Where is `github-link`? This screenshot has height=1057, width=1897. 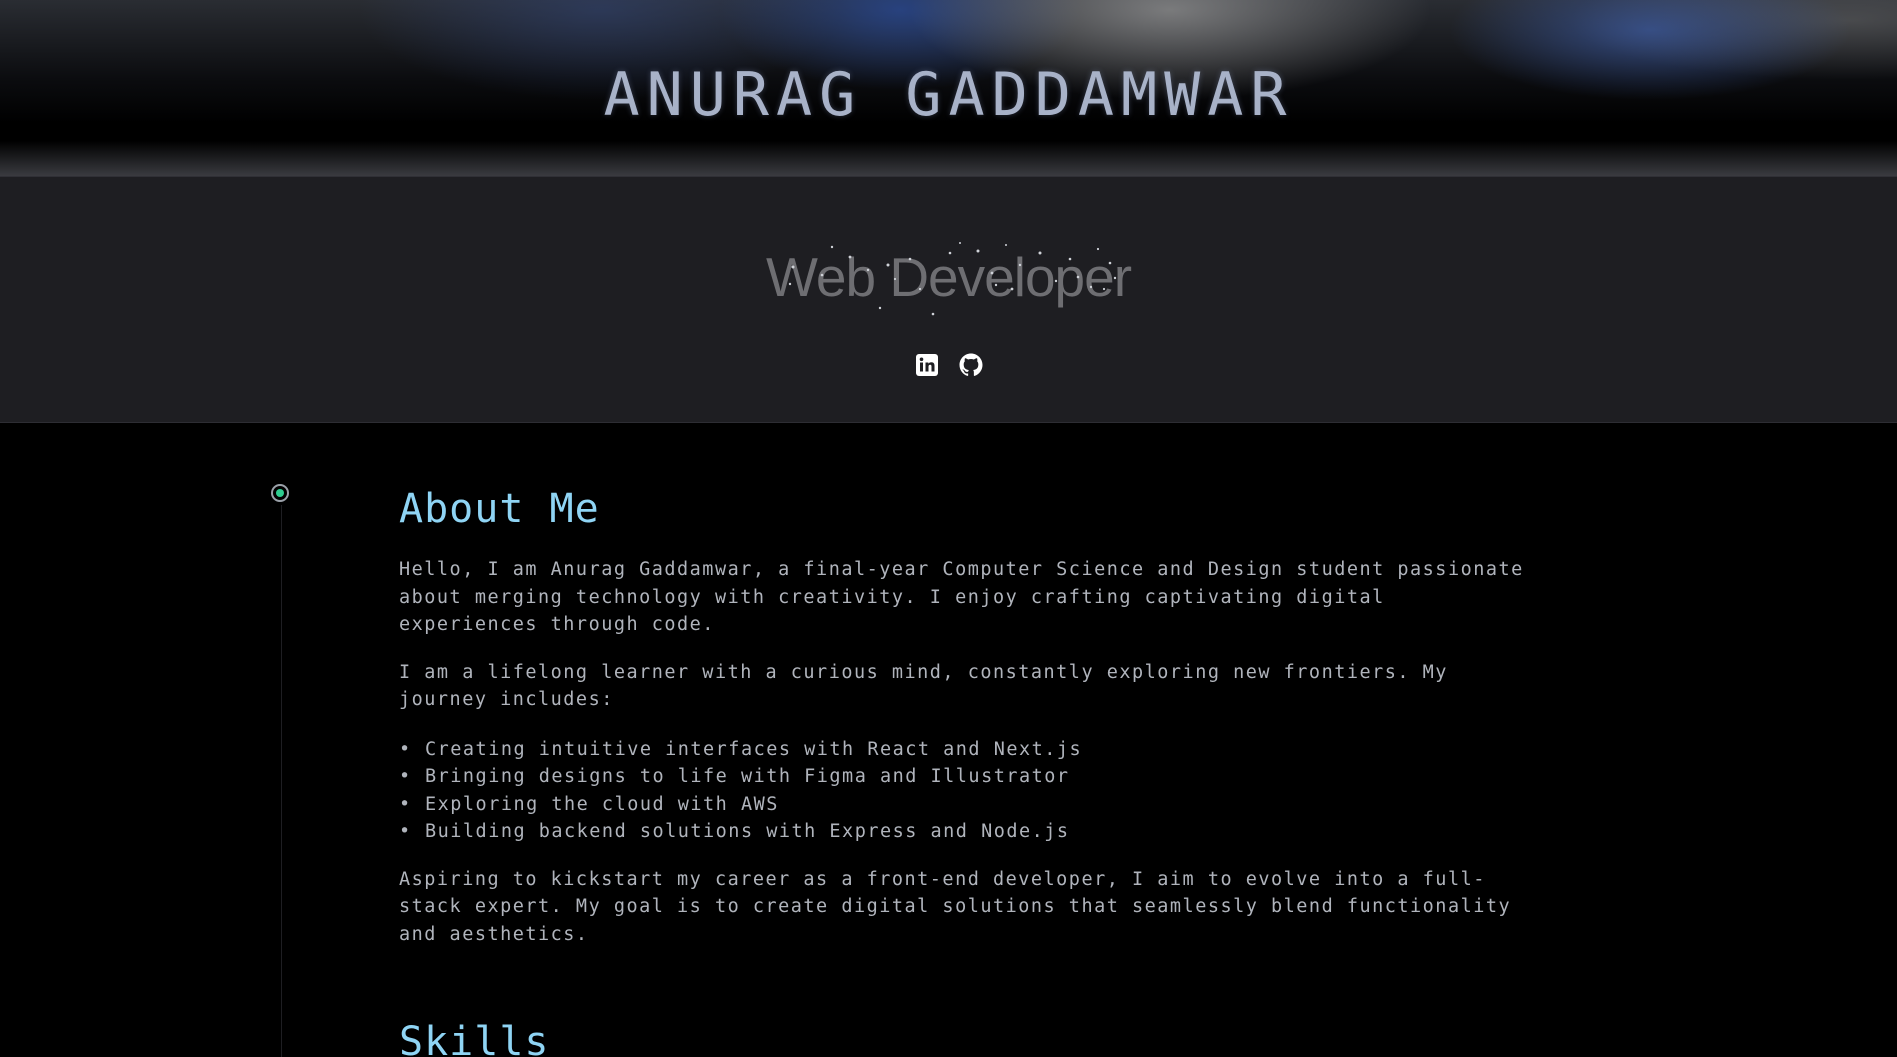
github-link is located at coordinates (971, 365).